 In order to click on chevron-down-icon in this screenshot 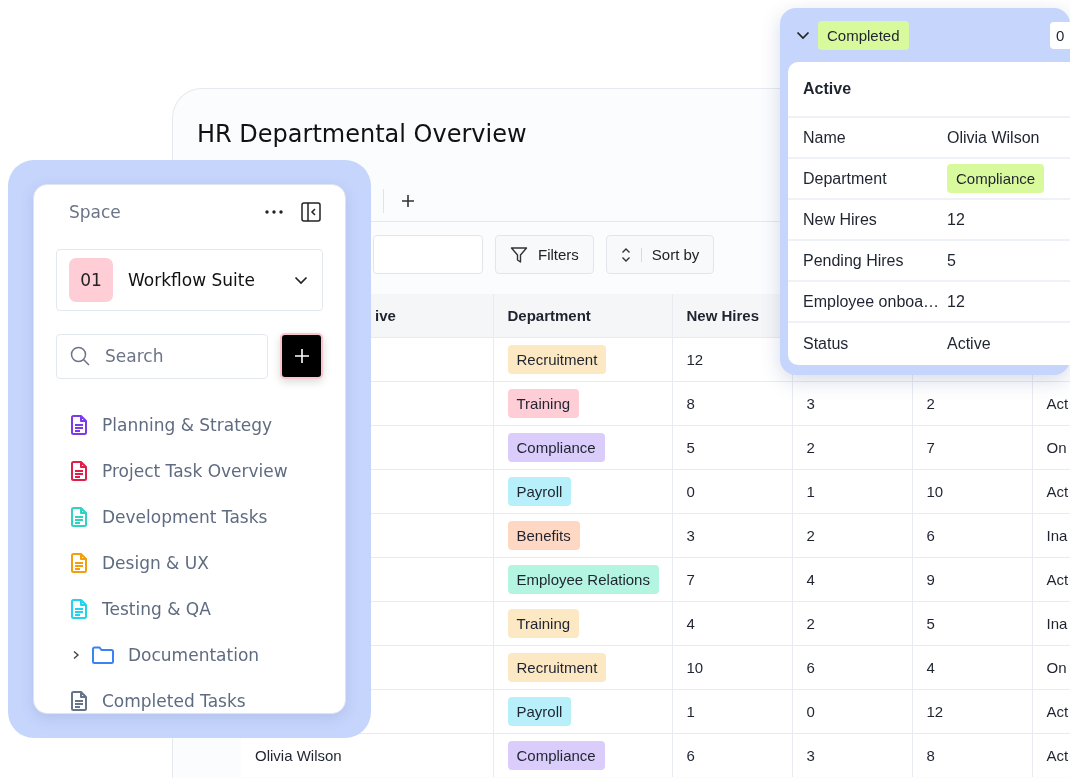, I will do `click(301, 280)`.